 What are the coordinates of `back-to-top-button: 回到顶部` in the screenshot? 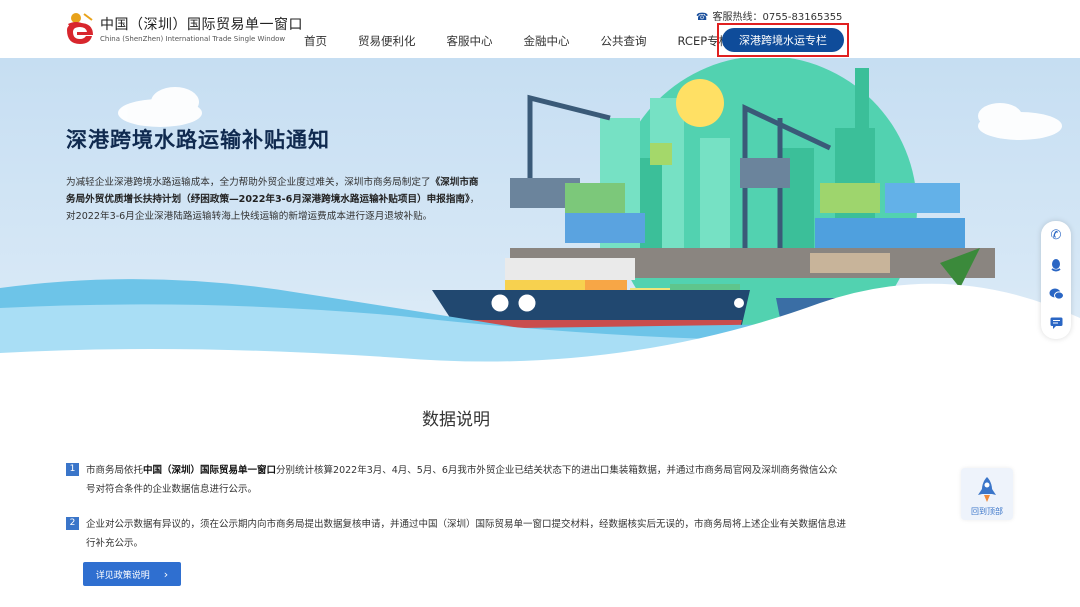 It's located at (987, 494).